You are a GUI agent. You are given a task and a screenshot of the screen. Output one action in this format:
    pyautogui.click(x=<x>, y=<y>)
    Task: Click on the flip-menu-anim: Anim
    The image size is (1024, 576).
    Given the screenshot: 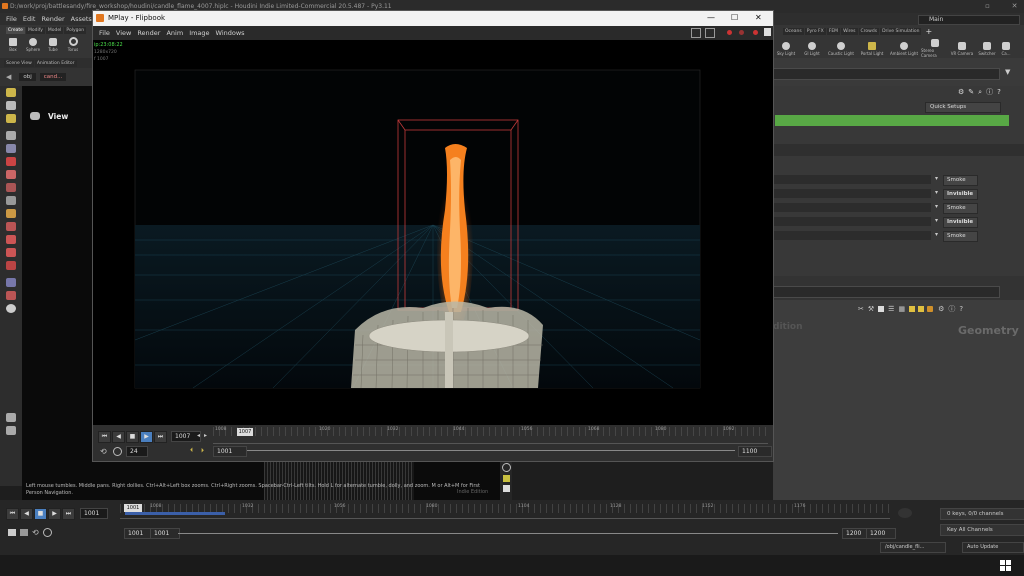 What is the action you would take?
    pyautogui.click(x=174, y=33)
    